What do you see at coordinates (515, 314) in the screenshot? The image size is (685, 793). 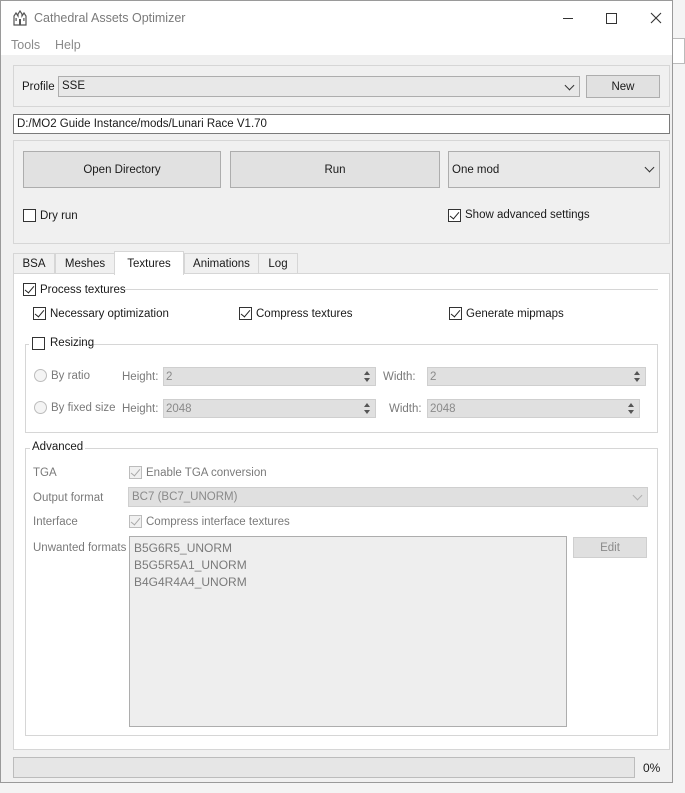 I see `generate-mipmaps-label: Generate mipmaps` at bounding box center [515, 314].